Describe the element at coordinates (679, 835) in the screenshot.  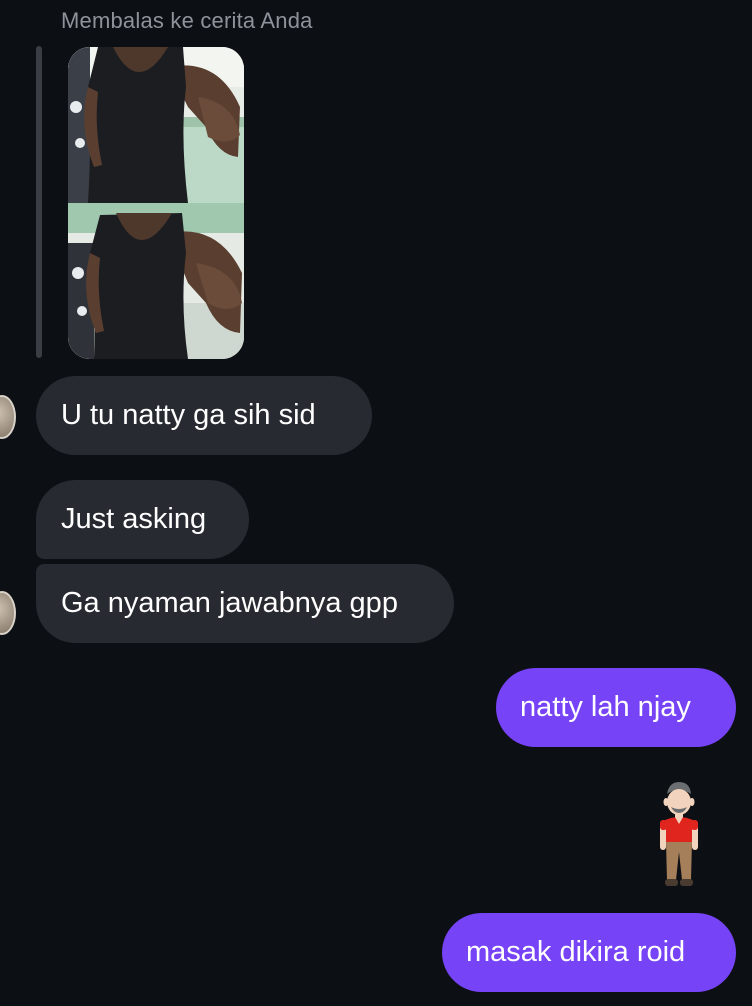
I see `man-standing-emoji` at that location.